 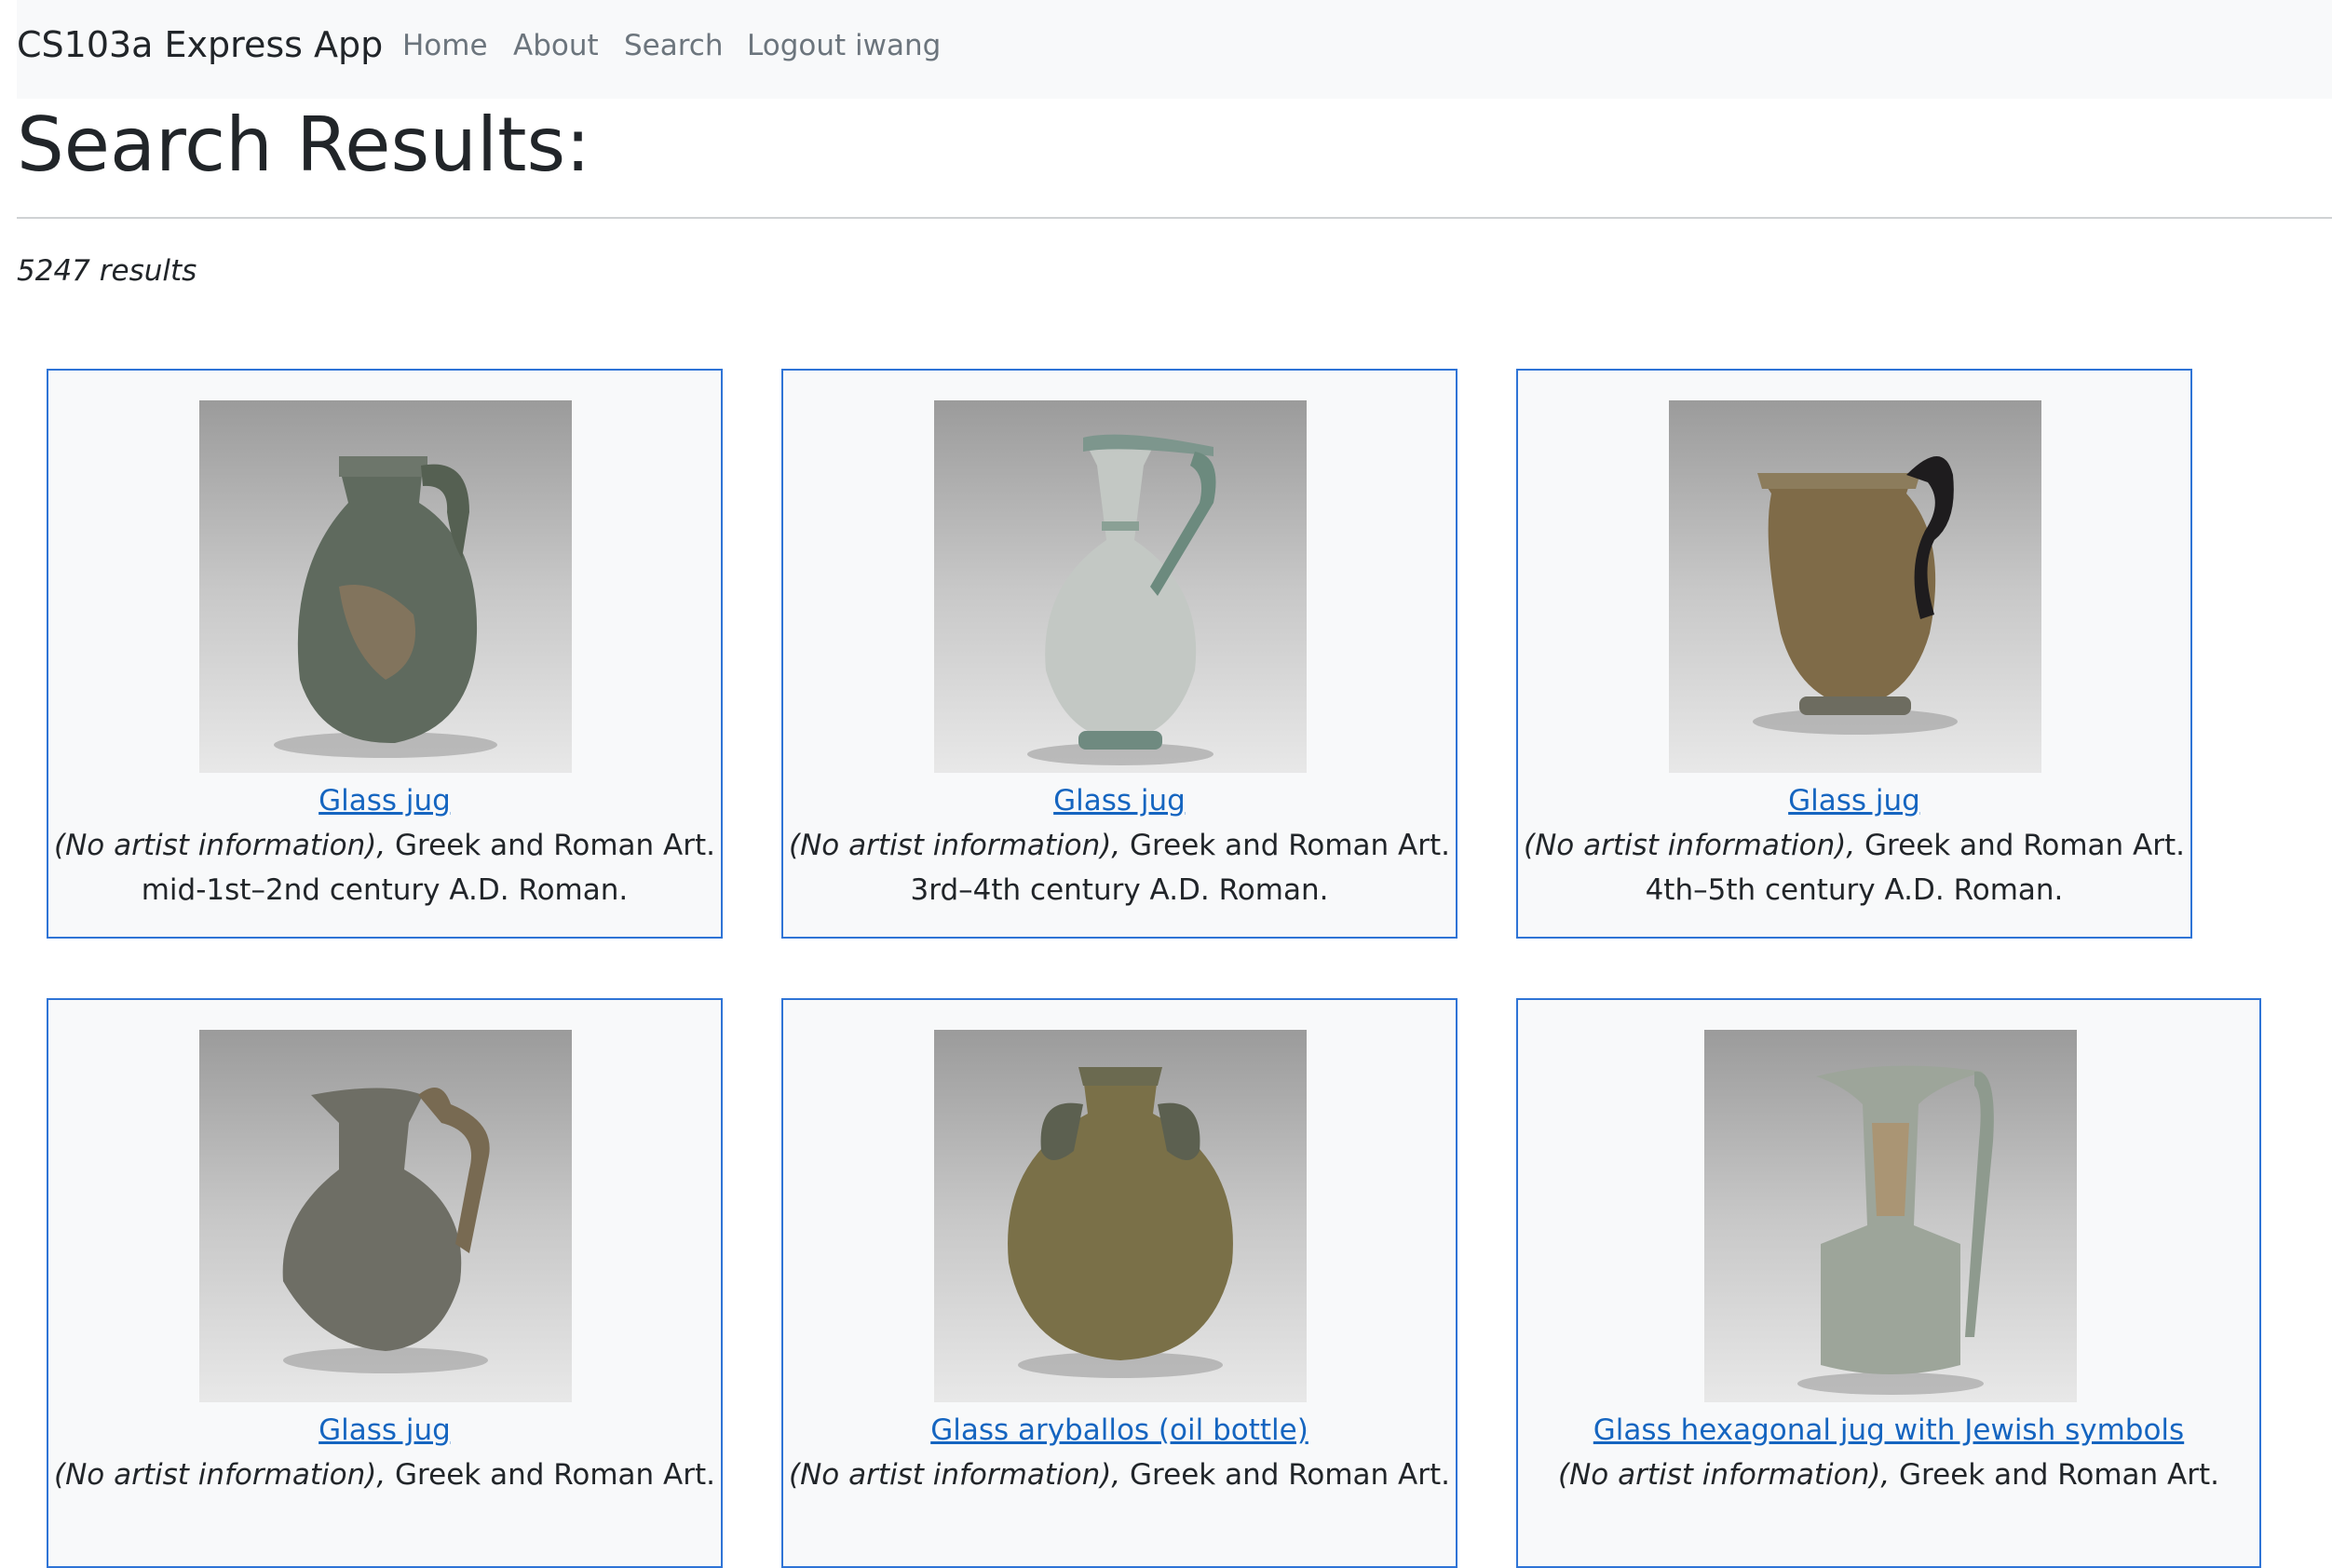 What do you see at coordinates (1889, 1430) in the screenshot?
I see `result-title-link: Glass hexagonal jug with Jewish symbols` at bounding box center [1889, 1430].